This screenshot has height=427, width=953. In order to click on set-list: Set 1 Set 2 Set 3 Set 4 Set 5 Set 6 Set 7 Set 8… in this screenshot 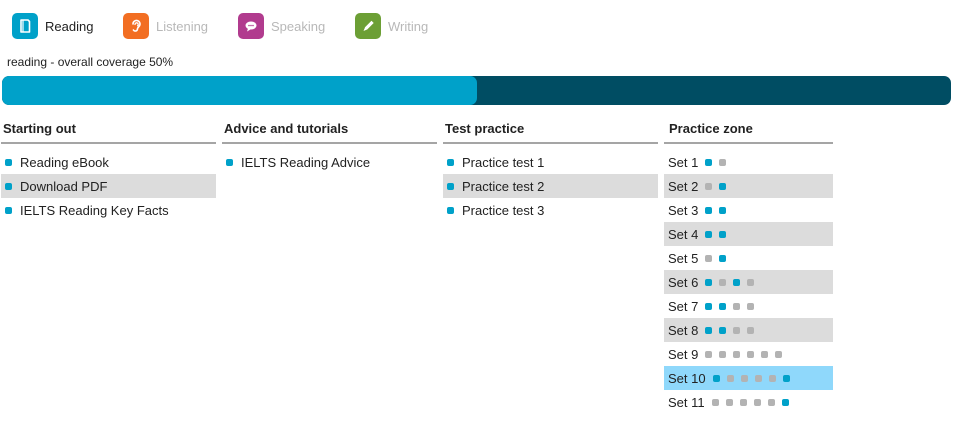, I will do `click(748, 282)`.